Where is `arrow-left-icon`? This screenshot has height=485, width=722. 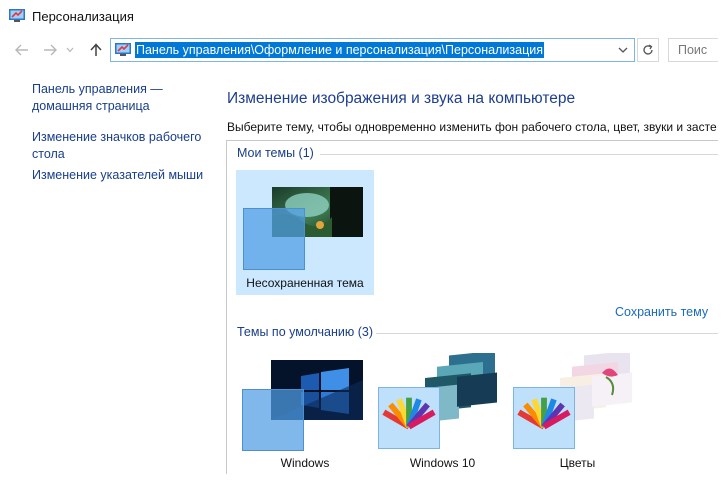
arrow-left-icon is located at coordinates (21, 50).